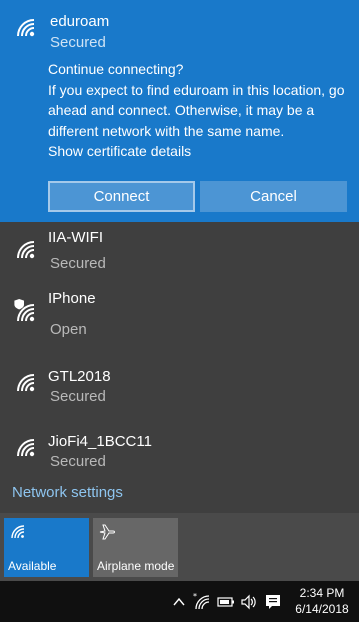 This screenshot has height=622, width=359. Describe the element at coordinates (75, 237) in the screenshot. I see `network-name: IIA-WIFI` at that location.